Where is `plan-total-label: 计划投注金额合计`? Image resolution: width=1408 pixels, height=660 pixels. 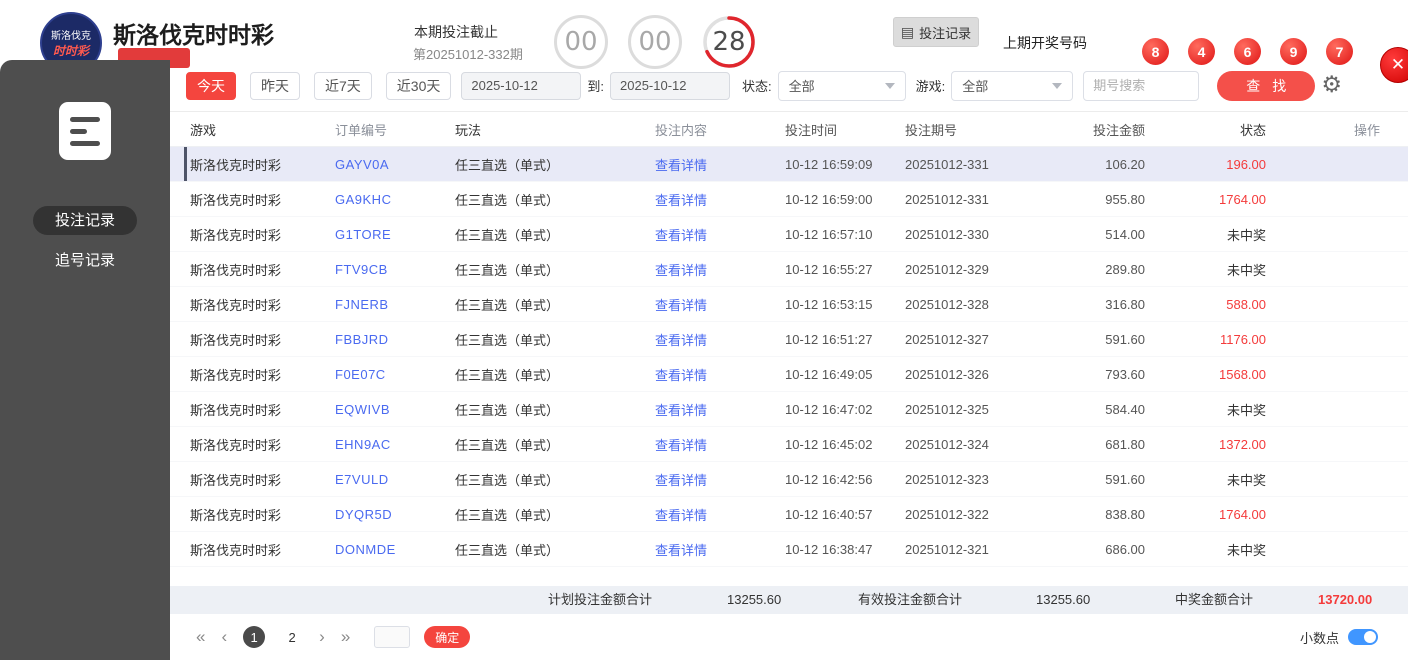
plan-total-label: 计划投注金额合计 is located at coordinates (600, 599).